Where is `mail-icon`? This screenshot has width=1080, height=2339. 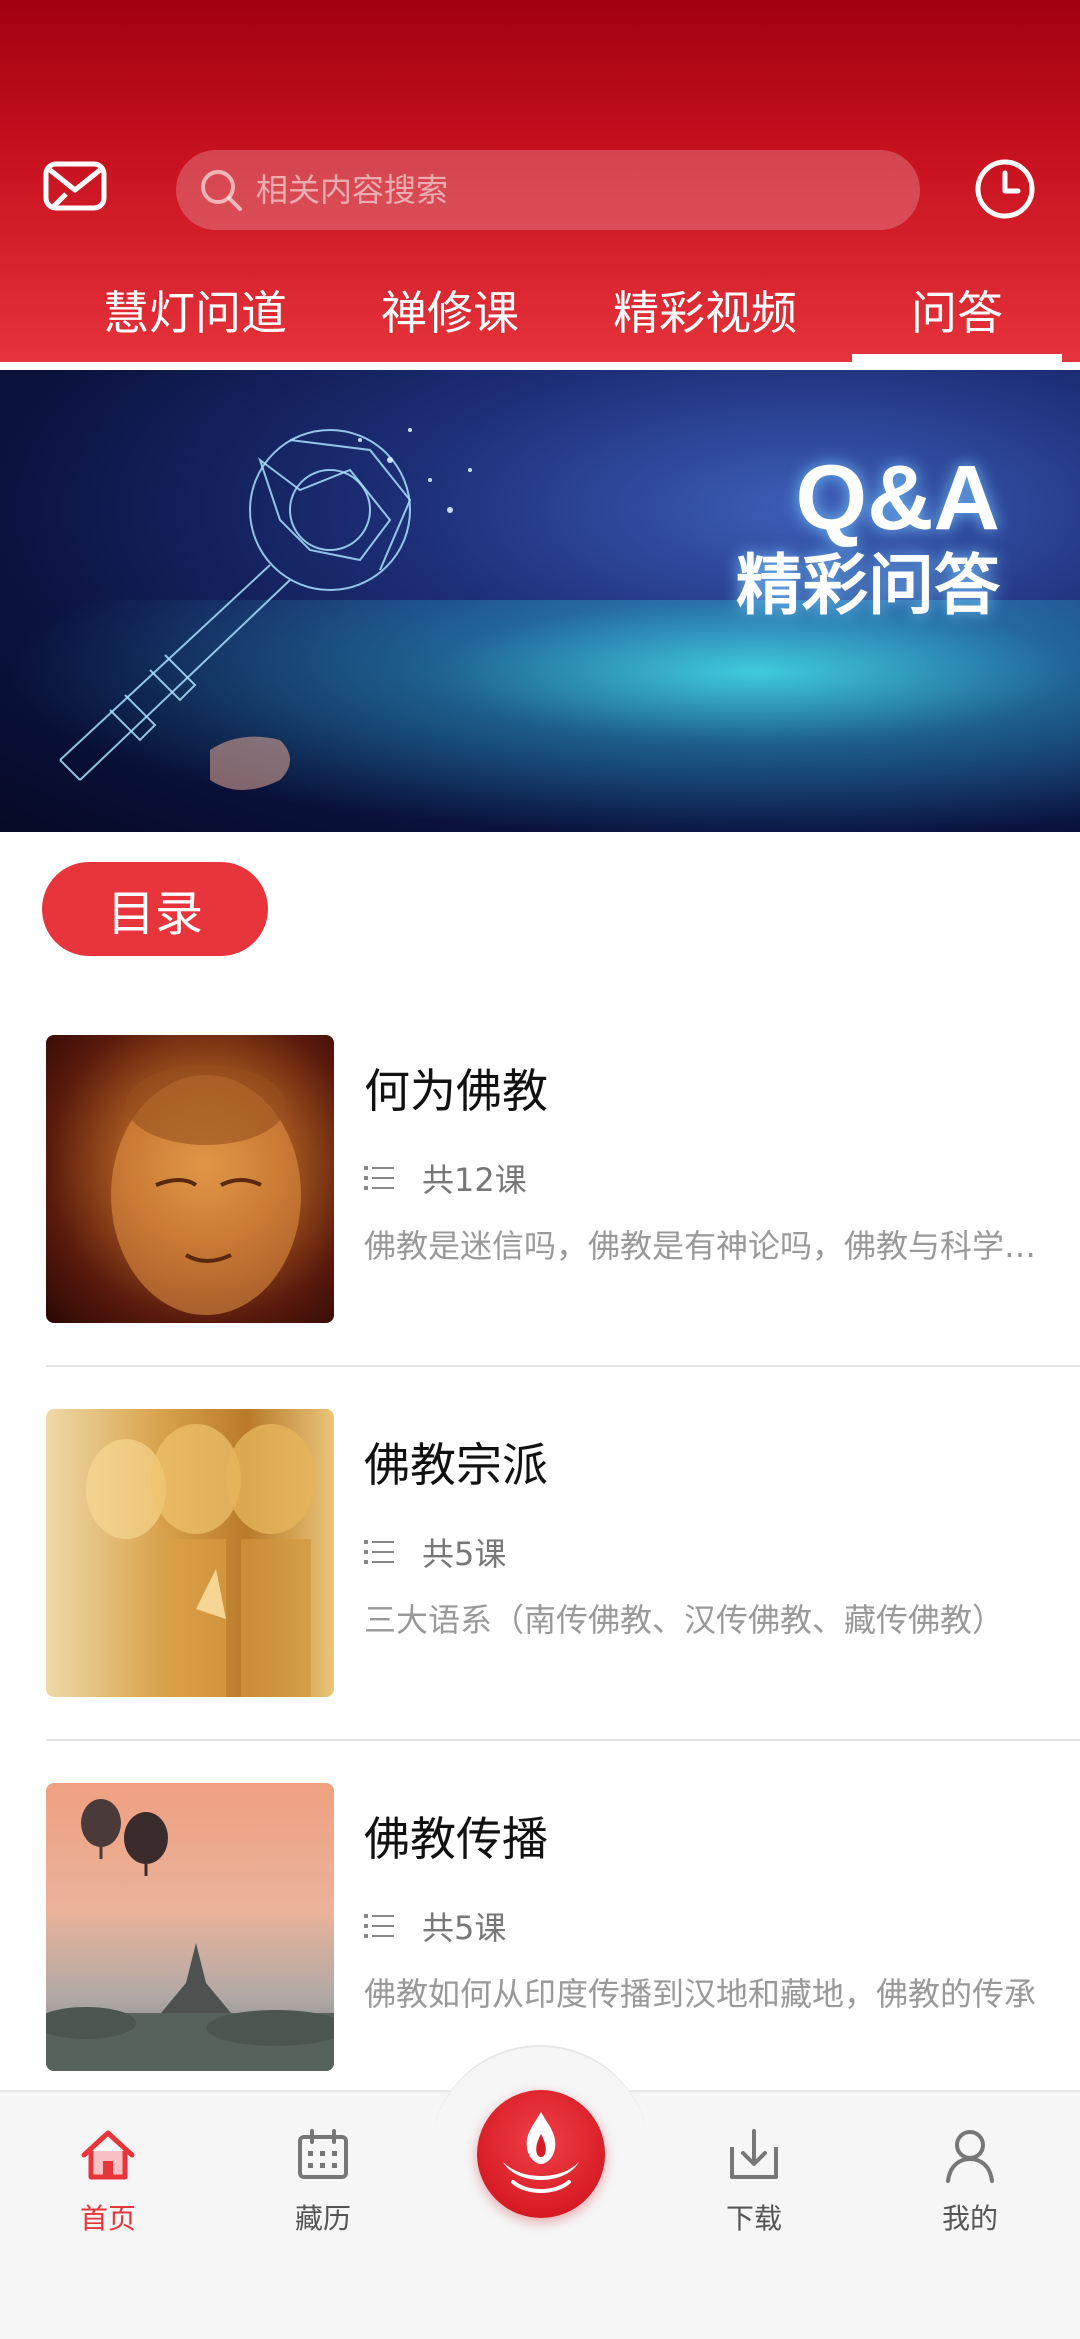 mail-icon is located at coordinates (76, 186).